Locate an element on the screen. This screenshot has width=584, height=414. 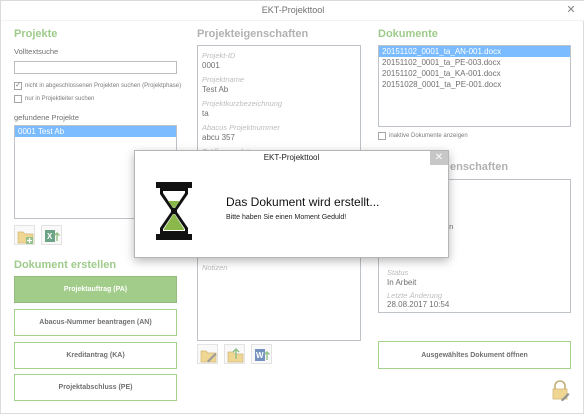
dialog-submessage: Bitte haben Sie einen Moment Geduld! is located at coordinates (286, 217).